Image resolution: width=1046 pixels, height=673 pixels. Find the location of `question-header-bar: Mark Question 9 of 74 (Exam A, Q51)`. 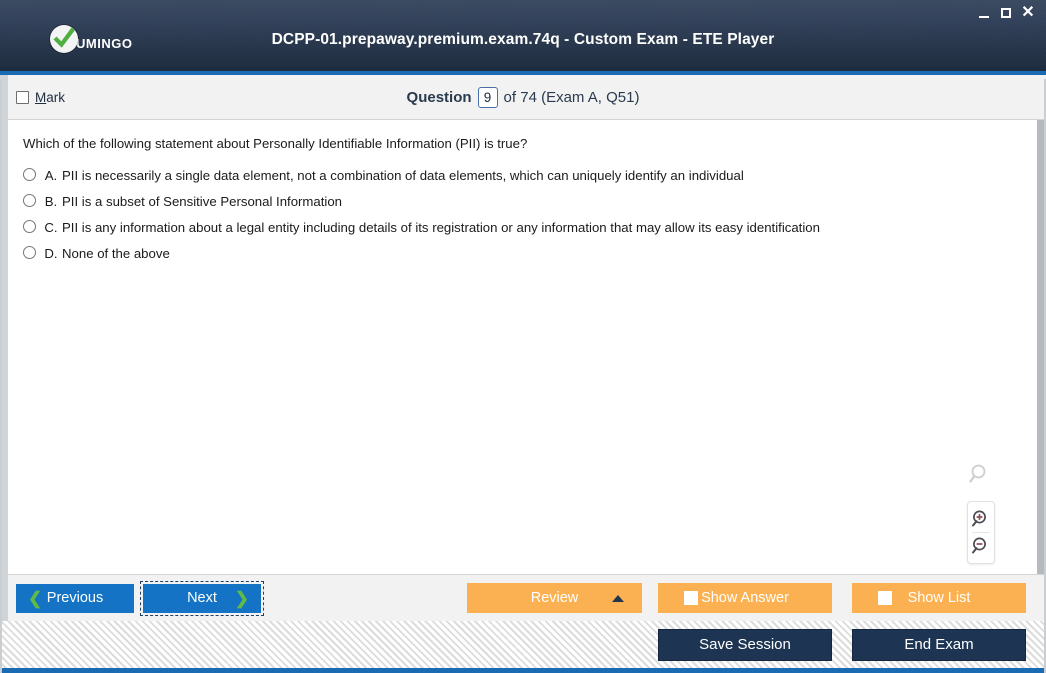

question-header-bar: Mark Question 9 of 74 (Exam A, Q51) is located at coordinates (523, 97).